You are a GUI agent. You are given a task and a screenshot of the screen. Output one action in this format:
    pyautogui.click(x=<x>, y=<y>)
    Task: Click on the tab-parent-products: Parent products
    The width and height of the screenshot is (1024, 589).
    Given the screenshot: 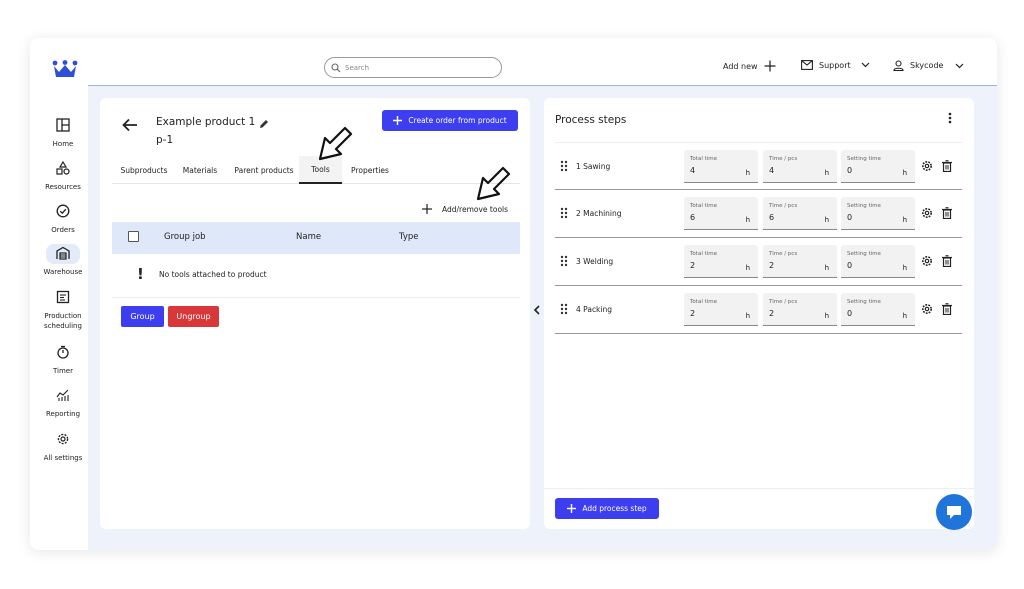 What is the action you would take?
    pyautogui.click(x=264, y=170)
    